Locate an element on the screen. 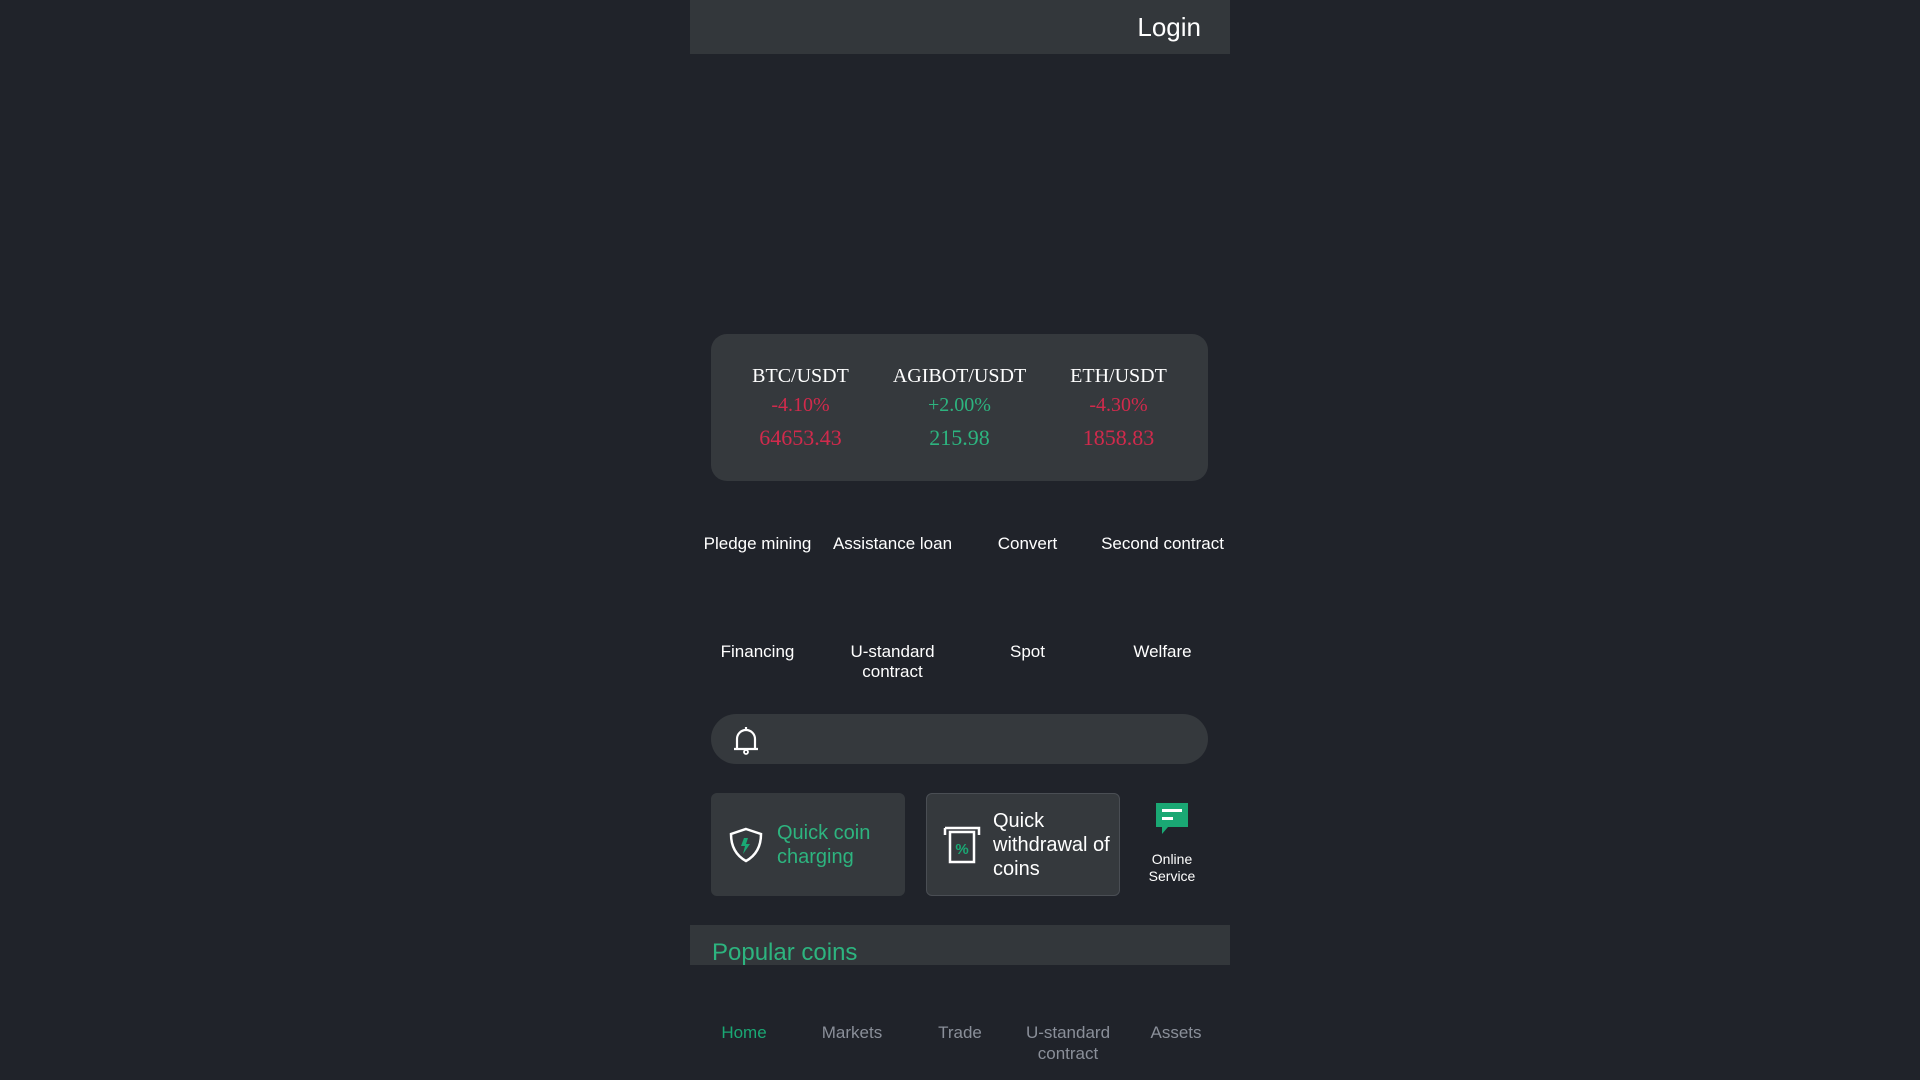  pair-price: 64653.43 is located at coordinates (800, 437).